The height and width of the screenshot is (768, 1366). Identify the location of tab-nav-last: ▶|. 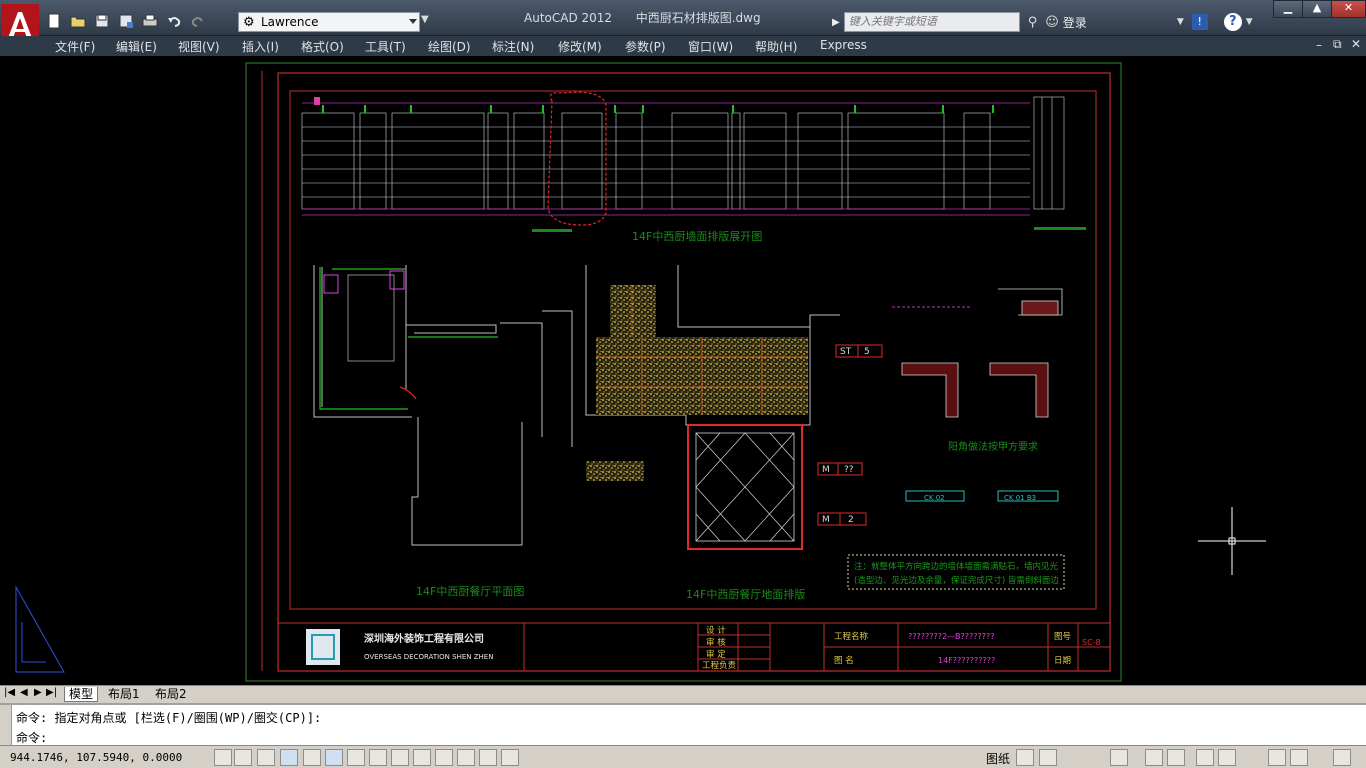
(51, 692).